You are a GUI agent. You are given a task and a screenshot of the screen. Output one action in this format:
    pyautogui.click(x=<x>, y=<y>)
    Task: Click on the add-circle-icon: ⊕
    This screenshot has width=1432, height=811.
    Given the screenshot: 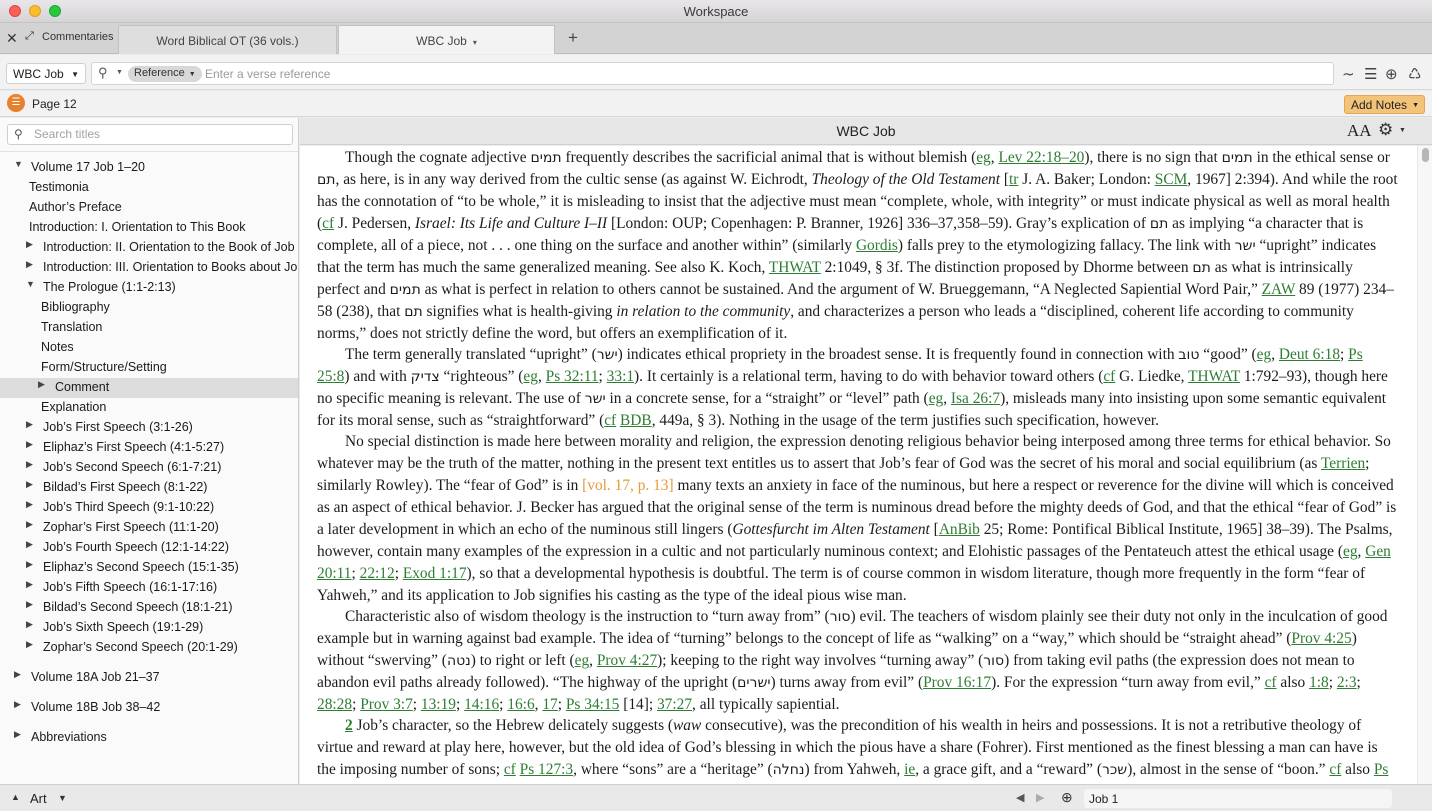 What is the action you would take?
    pyautogui.click(x=1391, y=74)
    